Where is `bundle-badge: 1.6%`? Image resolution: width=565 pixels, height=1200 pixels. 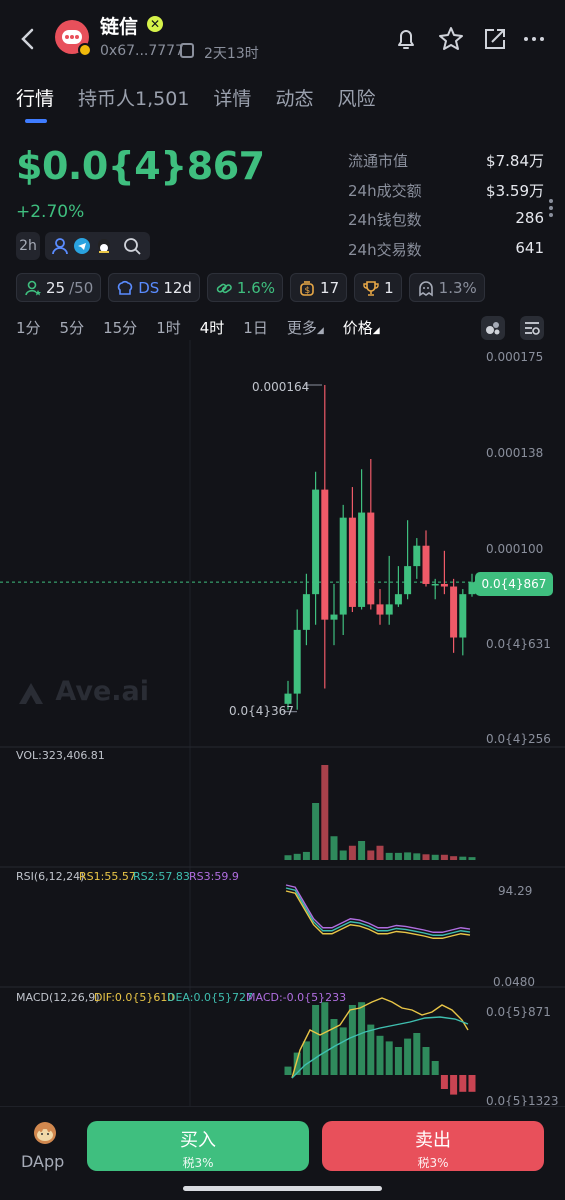 bundle-badge: 1.6% is located at coordinates (245, 287).